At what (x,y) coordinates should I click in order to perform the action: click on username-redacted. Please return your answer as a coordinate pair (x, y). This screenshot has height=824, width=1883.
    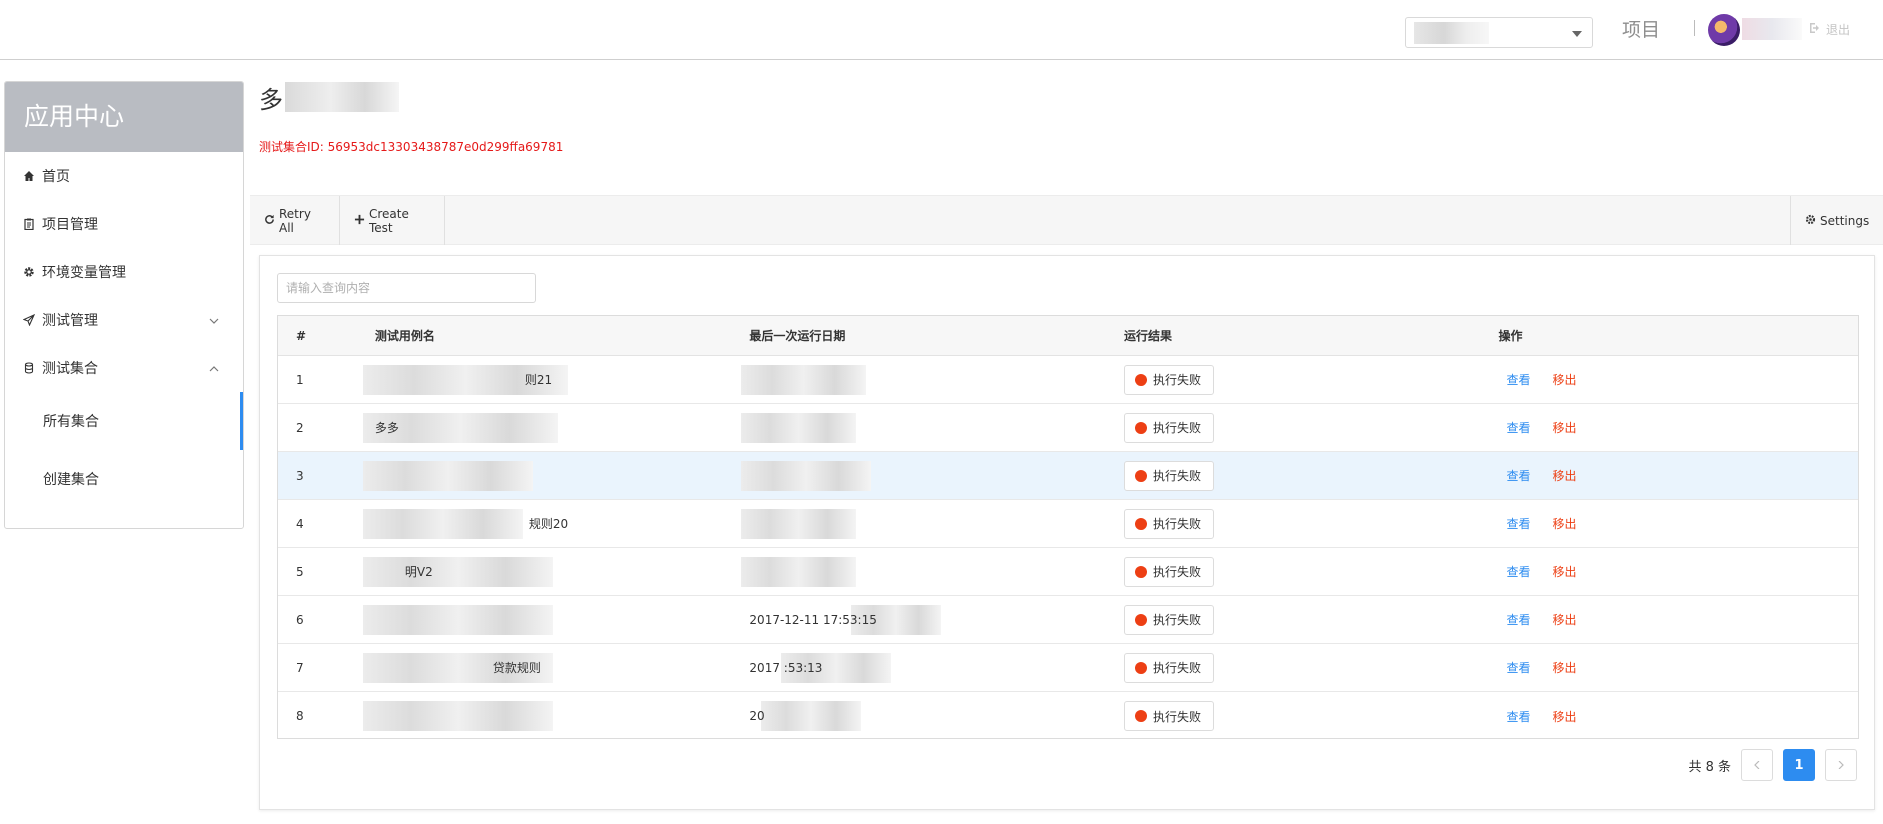
    Looking at the image, I should click on (1772, 29).